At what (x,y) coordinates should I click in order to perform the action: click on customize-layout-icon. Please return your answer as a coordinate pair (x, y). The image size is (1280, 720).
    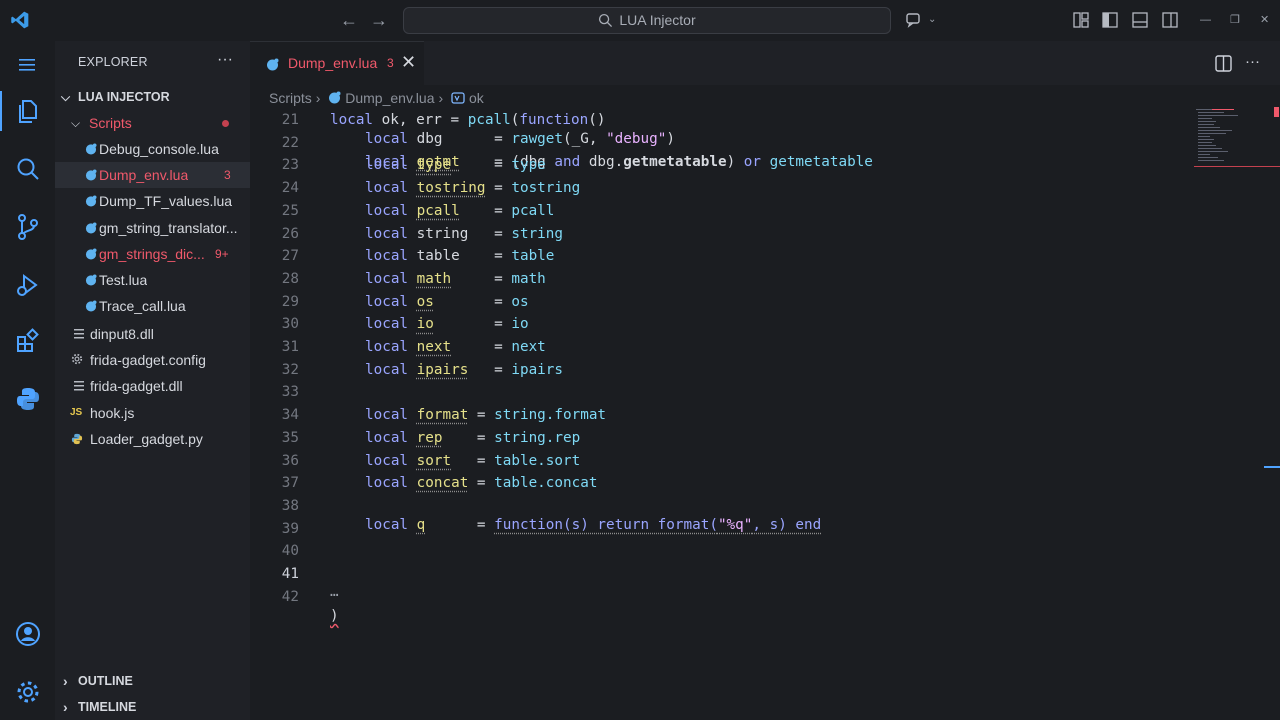
    Looking at the image, I should click on (1081, 20).